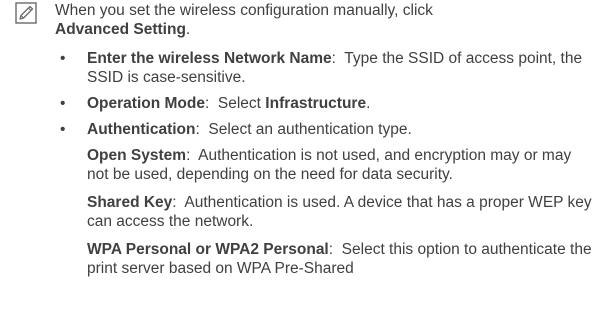 This screenshot has width=608, height=319. What do you see at coordinates (316, 103) in the screenshot?
I see `infrastructure-label: Infrastructure` at bounding box center [316, 103].